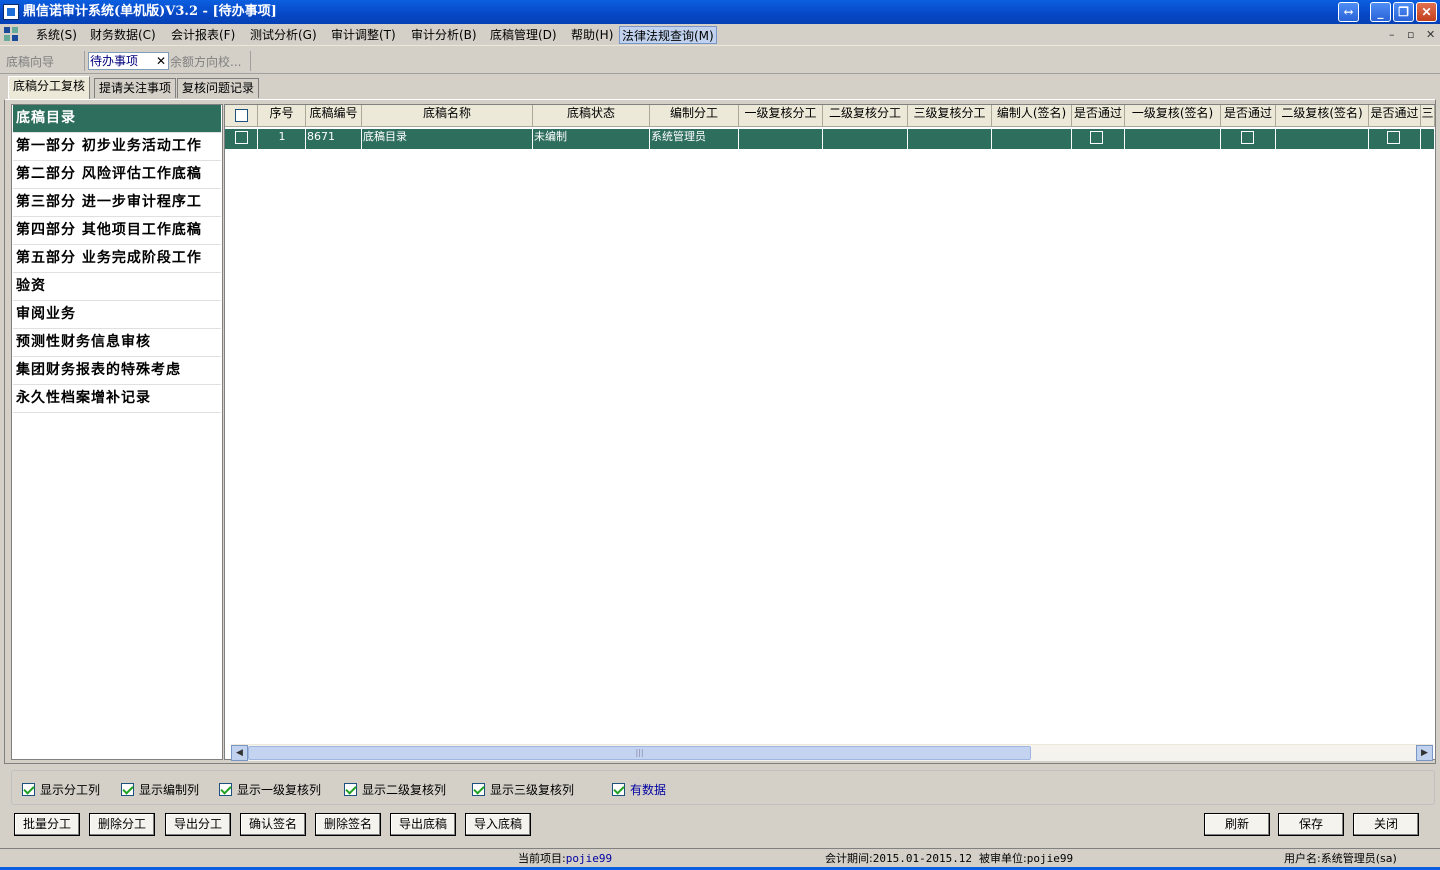 The image size is (1440, 870). I want to click on close-button: ✕, so click(1426, 12).